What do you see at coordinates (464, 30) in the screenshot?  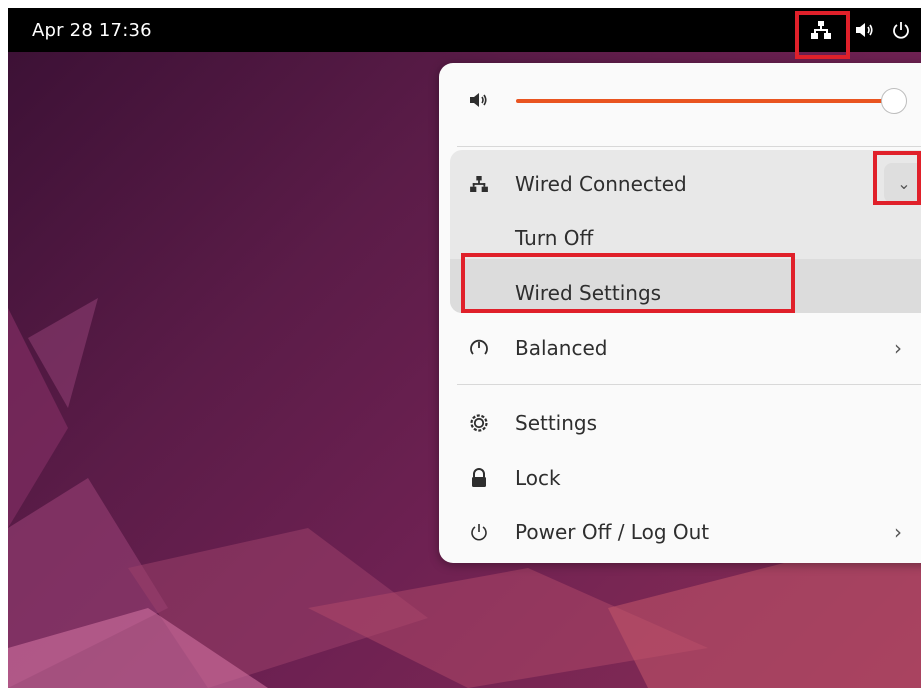 I see `top-bar: Apr 28 17:36` at bounding box center [464, 30].